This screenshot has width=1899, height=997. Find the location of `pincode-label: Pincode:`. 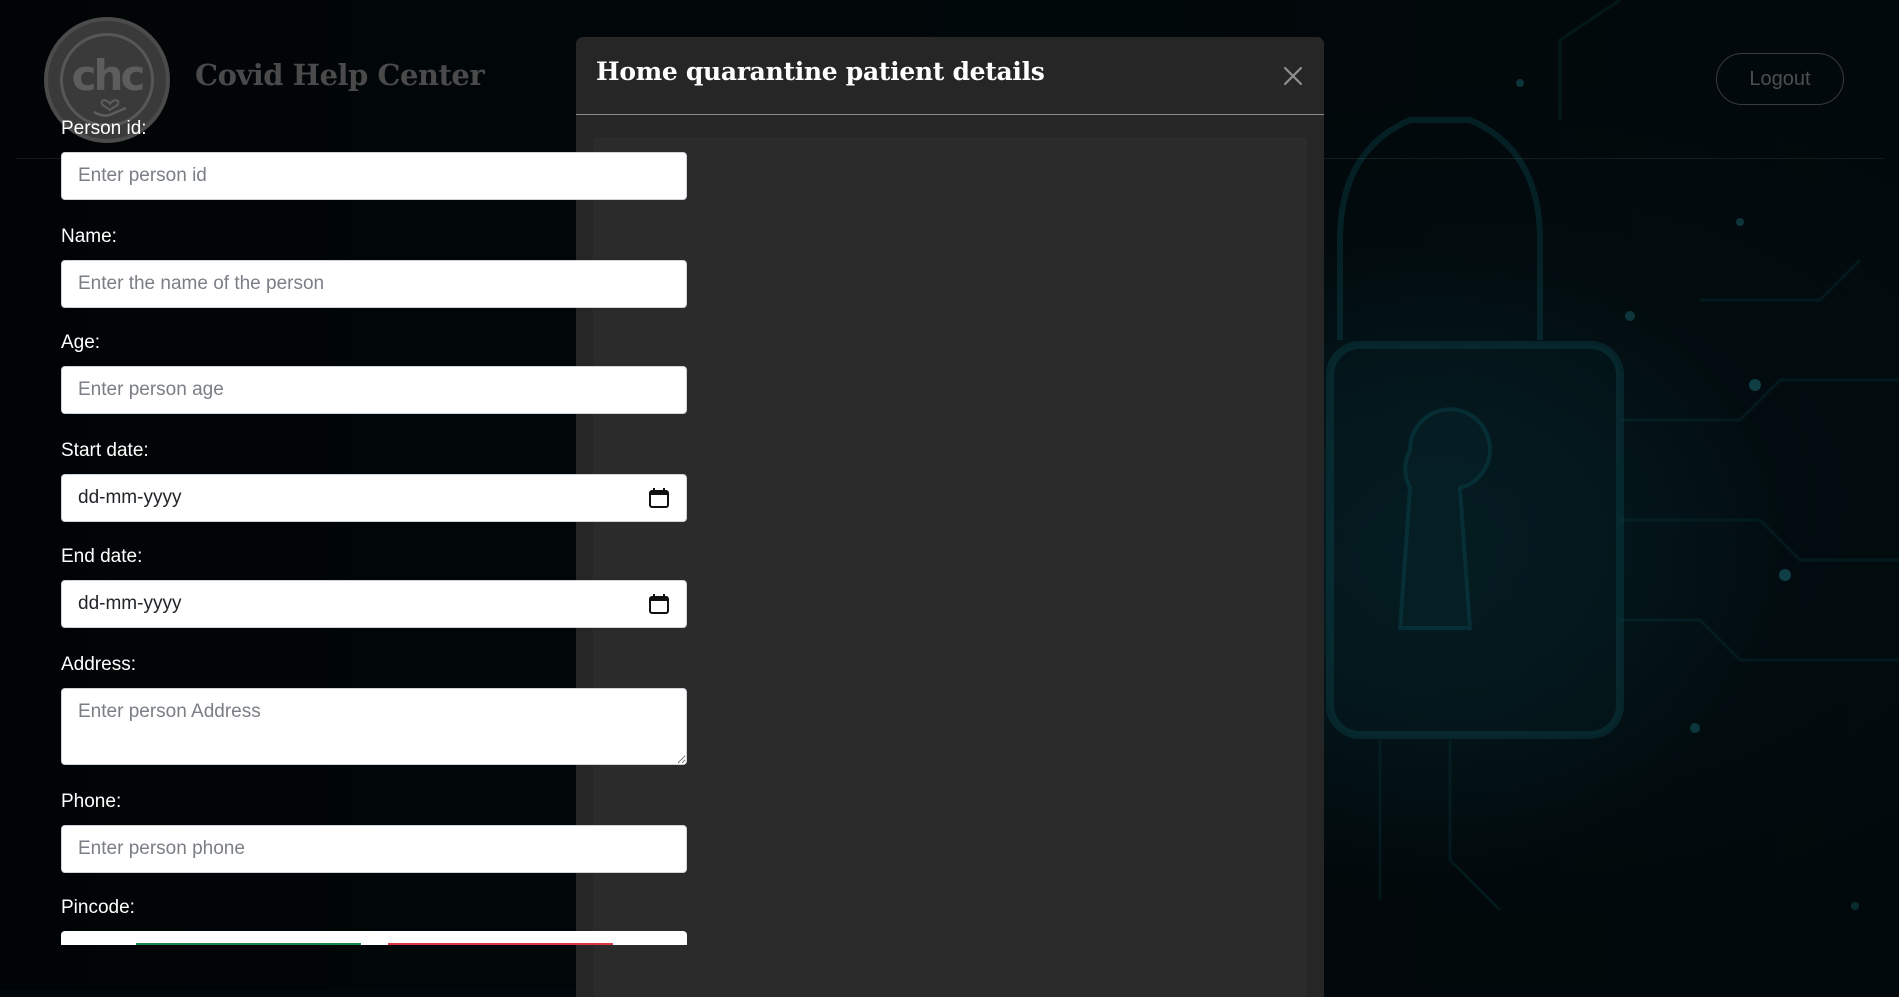

pincode-label: Pincode: is located at coordinates (98, 907).